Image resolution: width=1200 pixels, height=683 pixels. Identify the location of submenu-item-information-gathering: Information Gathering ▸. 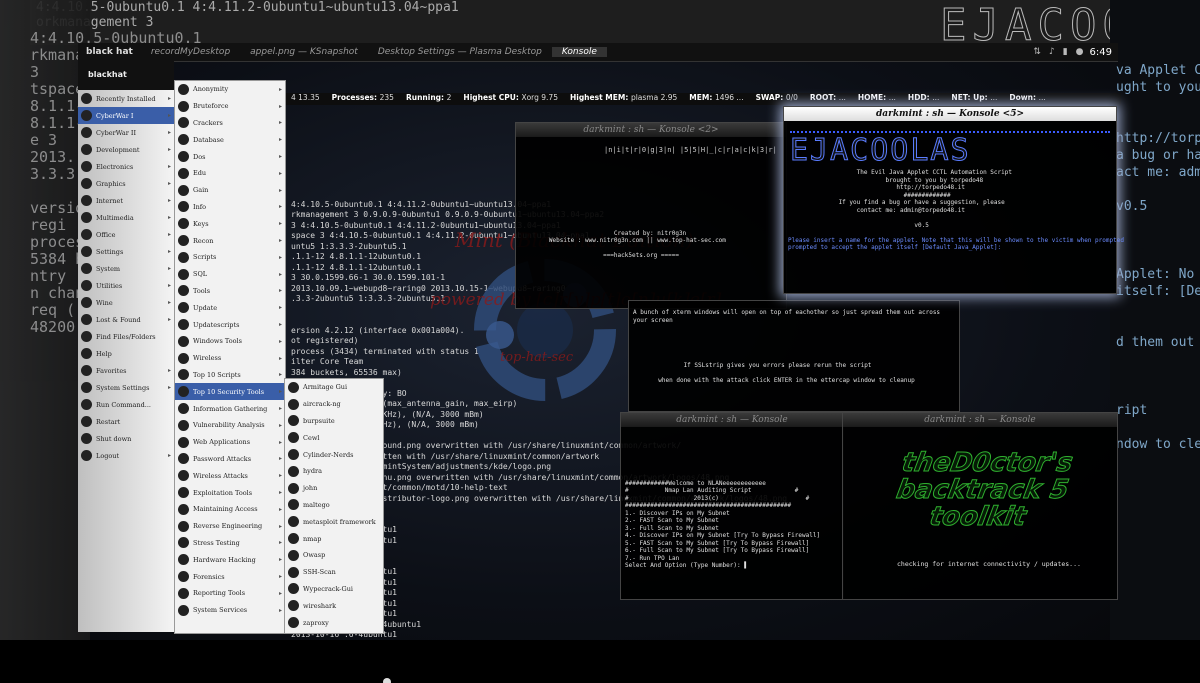
(230, 408).